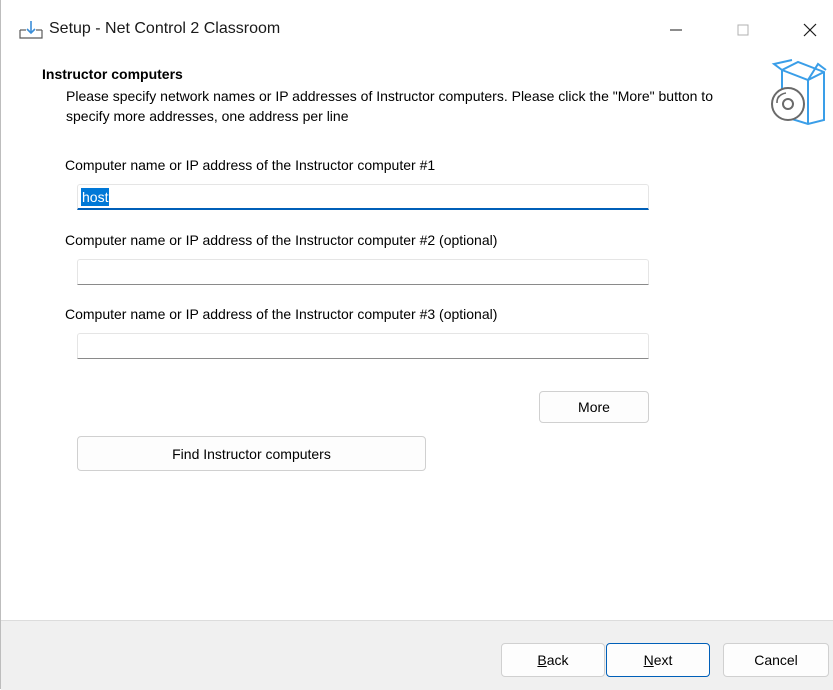 This screenshot has height=690, width=833. I want to click on back-button: Back, so click(553, 660).